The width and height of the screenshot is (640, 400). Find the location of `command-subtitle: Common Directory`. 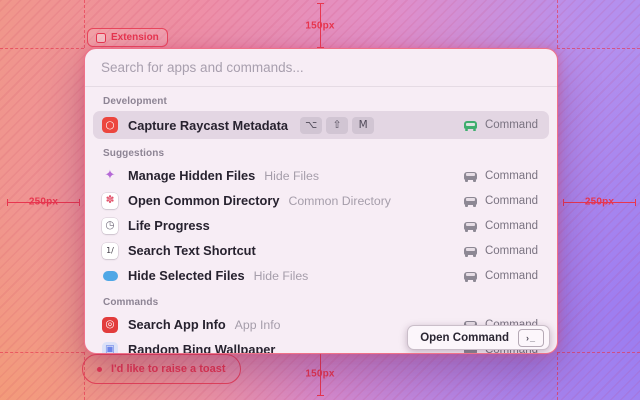

command-subtitle: Common Directory is located at coordinates (339, 200).